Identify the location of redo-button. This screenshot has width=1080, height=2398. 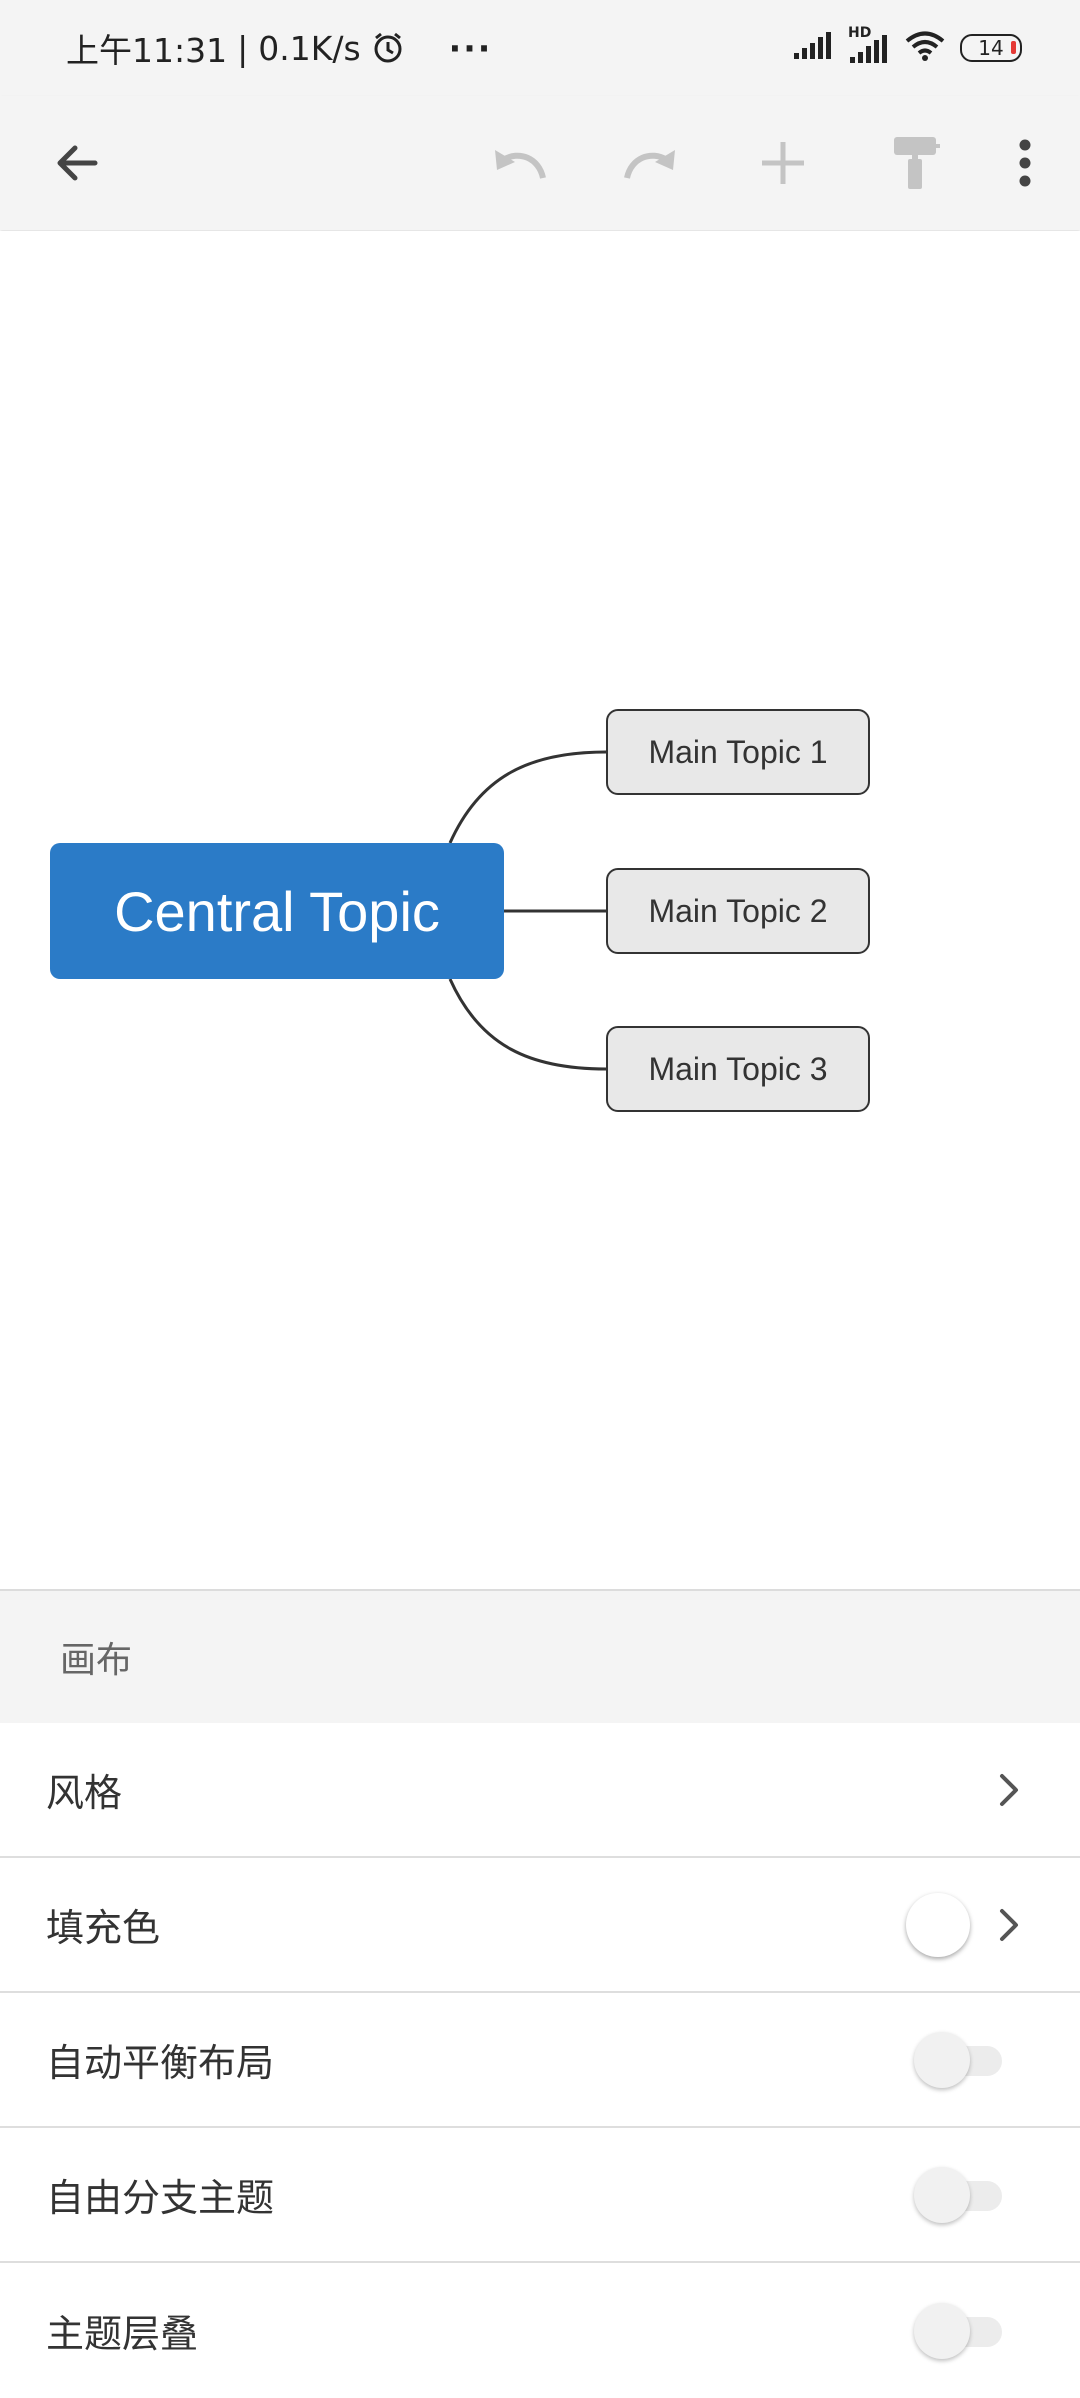
(651, 163).